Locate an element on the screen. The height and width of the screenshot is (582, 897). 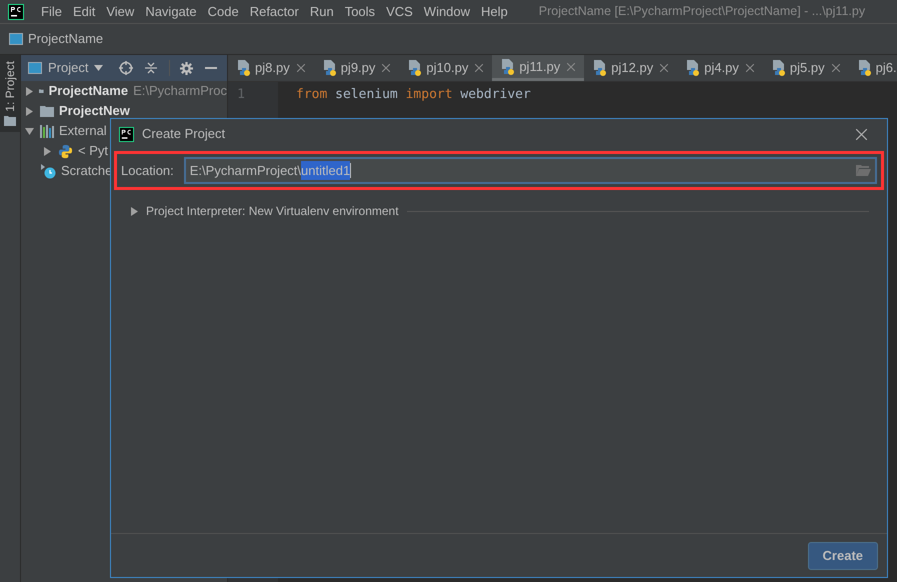
panel-title: Project is located at coordinates (68, 68).